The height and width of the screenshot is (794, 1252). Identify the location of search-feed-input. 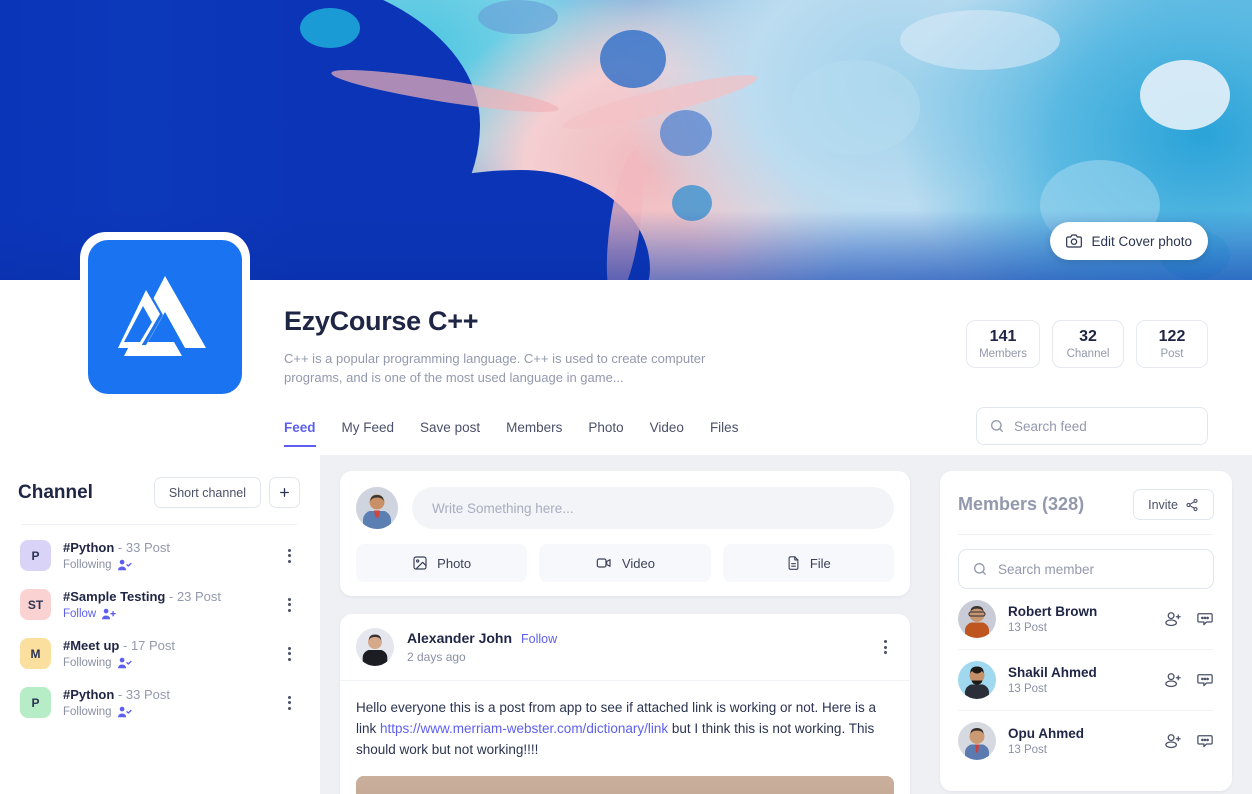
(1104, 426).